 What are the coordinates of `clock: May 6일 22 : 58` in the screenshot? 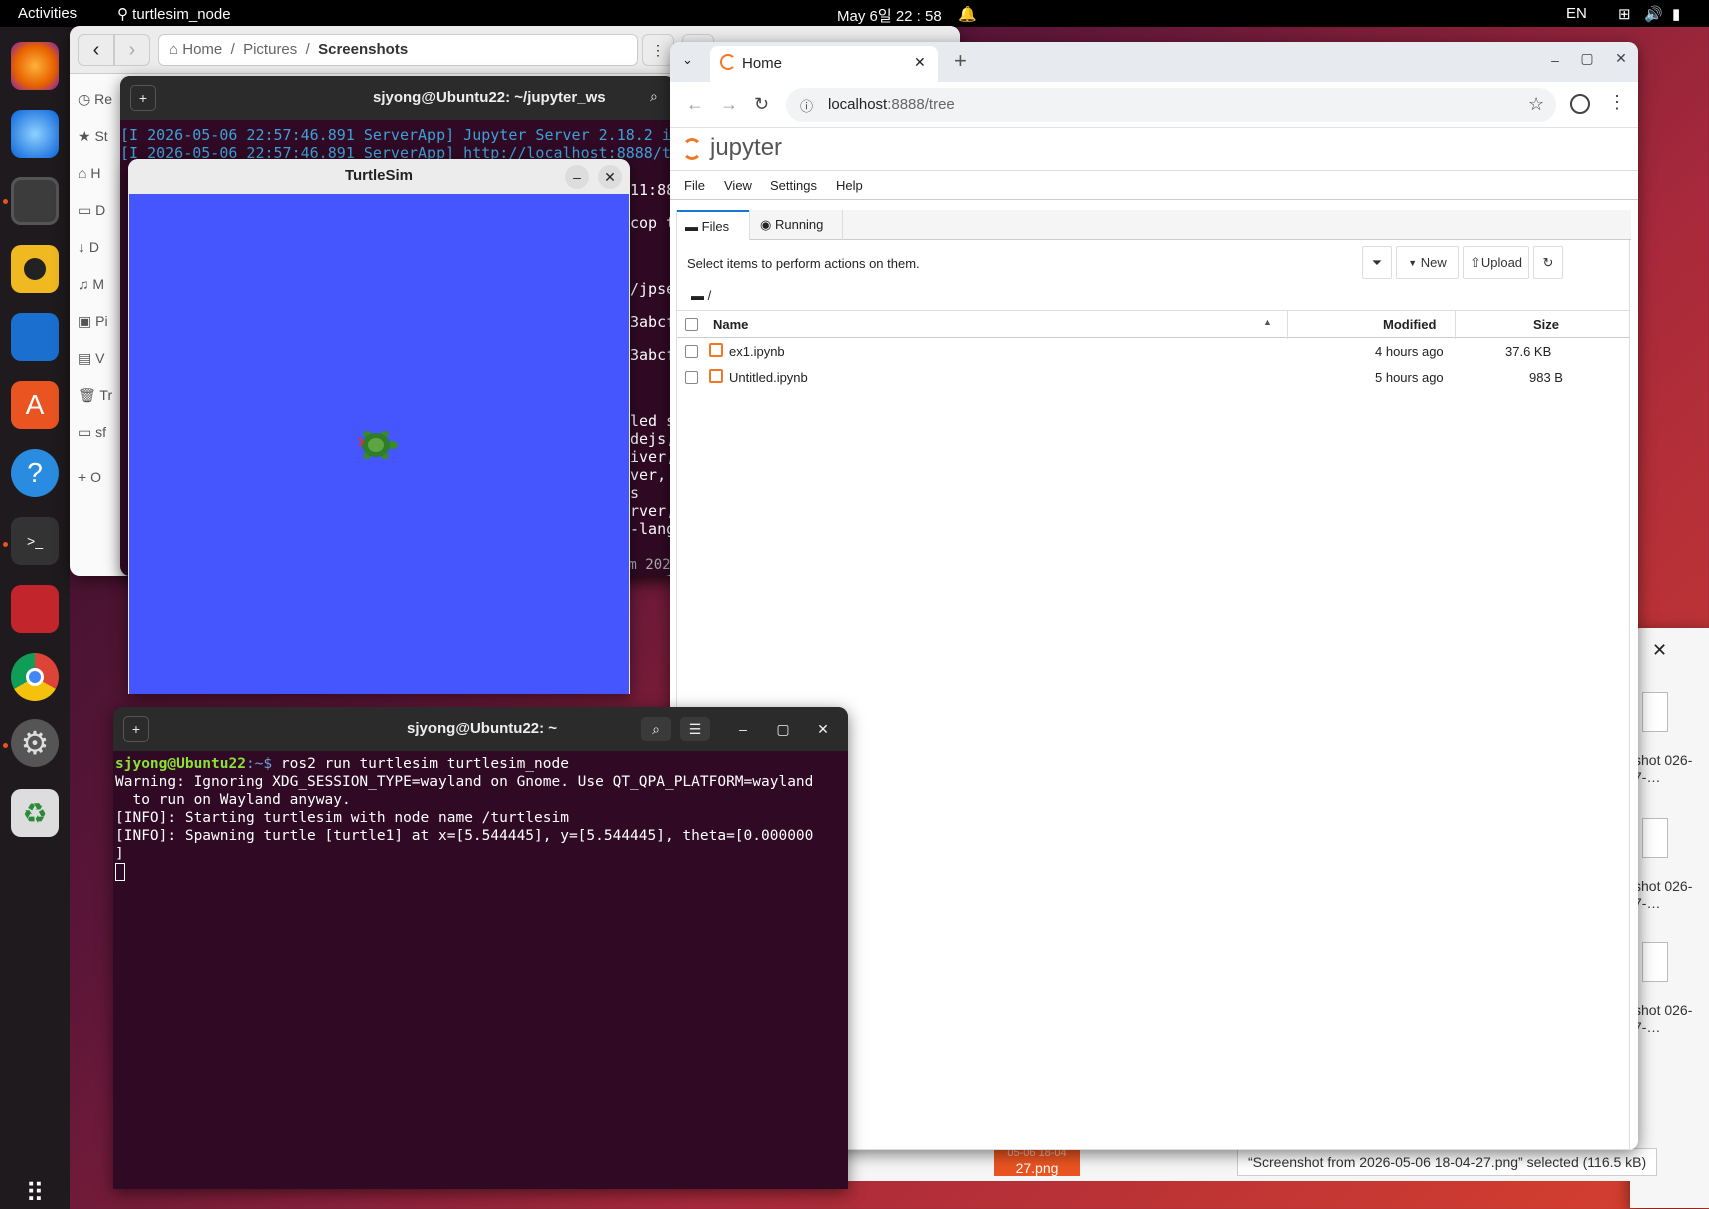 It's located at (889, 15).